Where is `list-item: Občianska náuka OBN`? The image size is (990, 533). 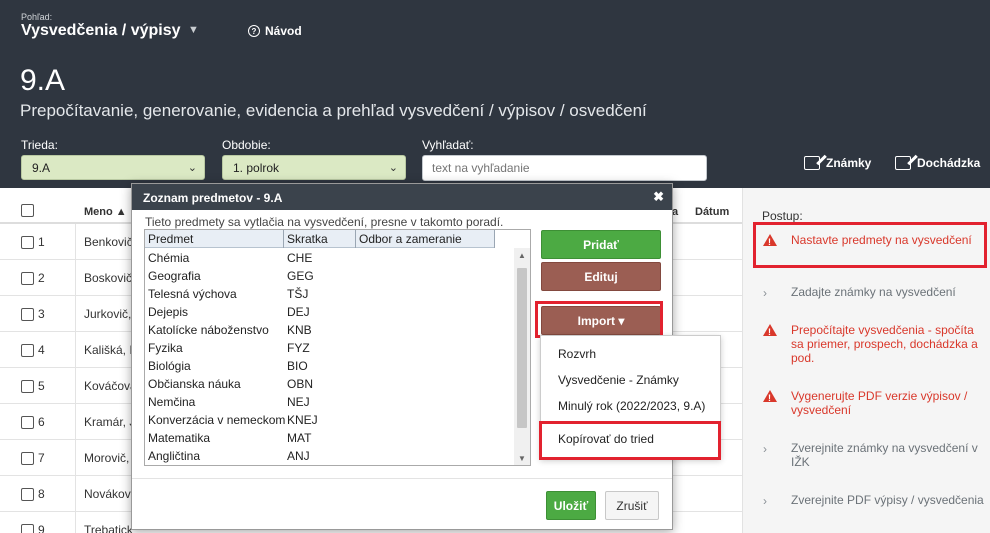 list-item: Občianska náuka OBN is located at coordinates (330, 384).